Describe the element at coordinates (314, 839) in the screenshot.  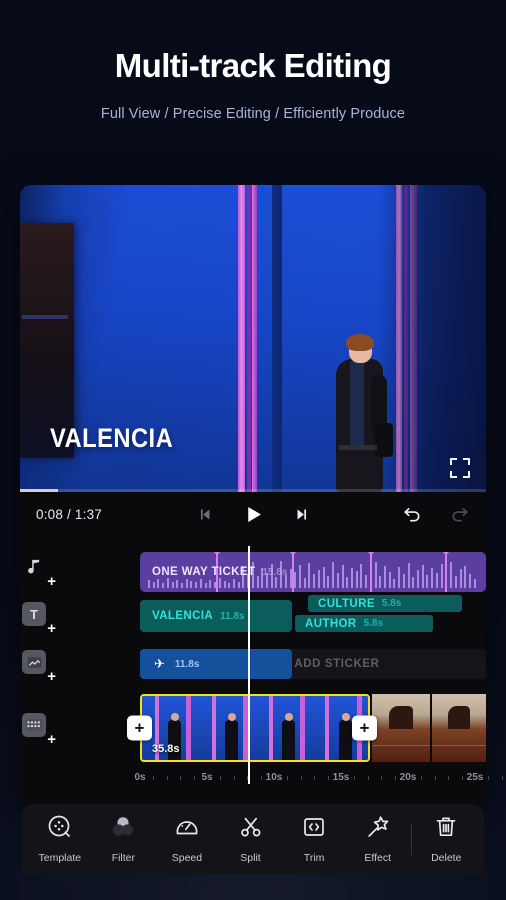
I see `toolbar-item-trim: Trim` at that location.